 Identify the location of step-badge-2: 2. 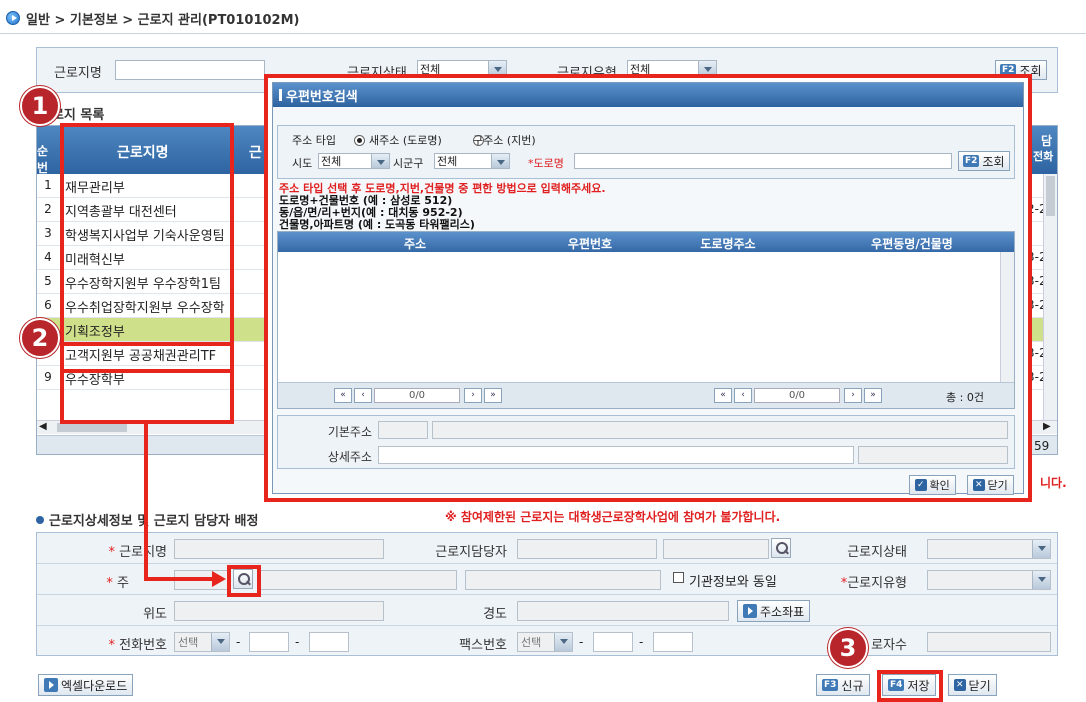
(40, 338).